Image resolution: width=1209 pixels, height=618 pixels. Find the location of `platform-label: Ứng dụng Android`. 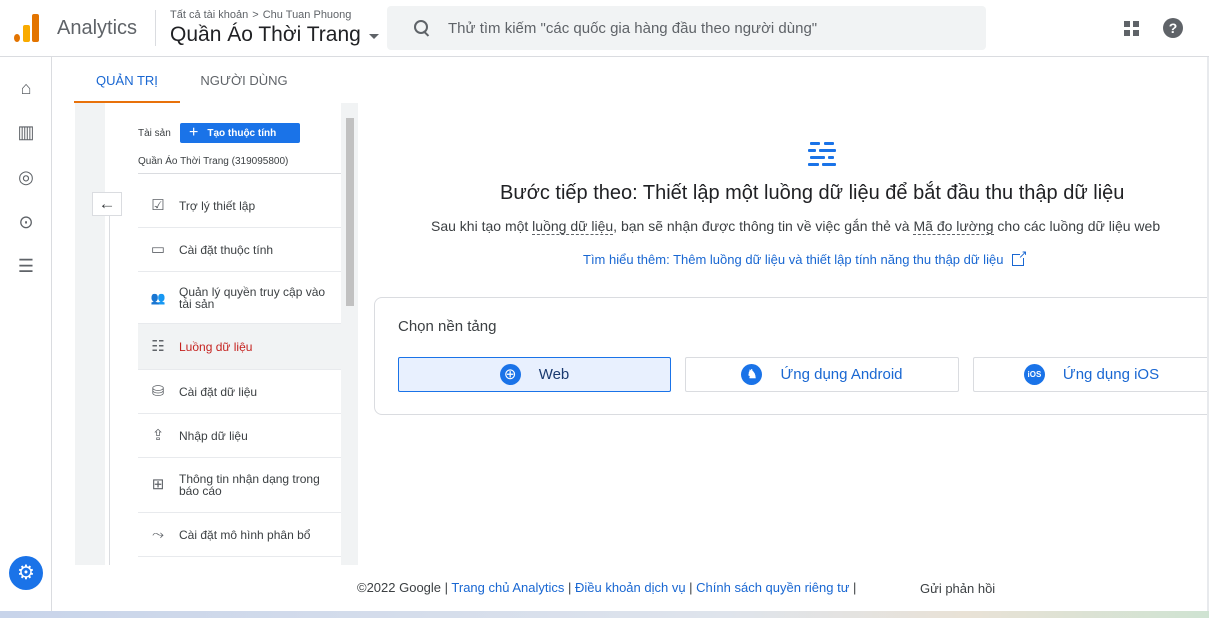

platform-label: Ứng dụng Android is located at coordinates (841, 374).